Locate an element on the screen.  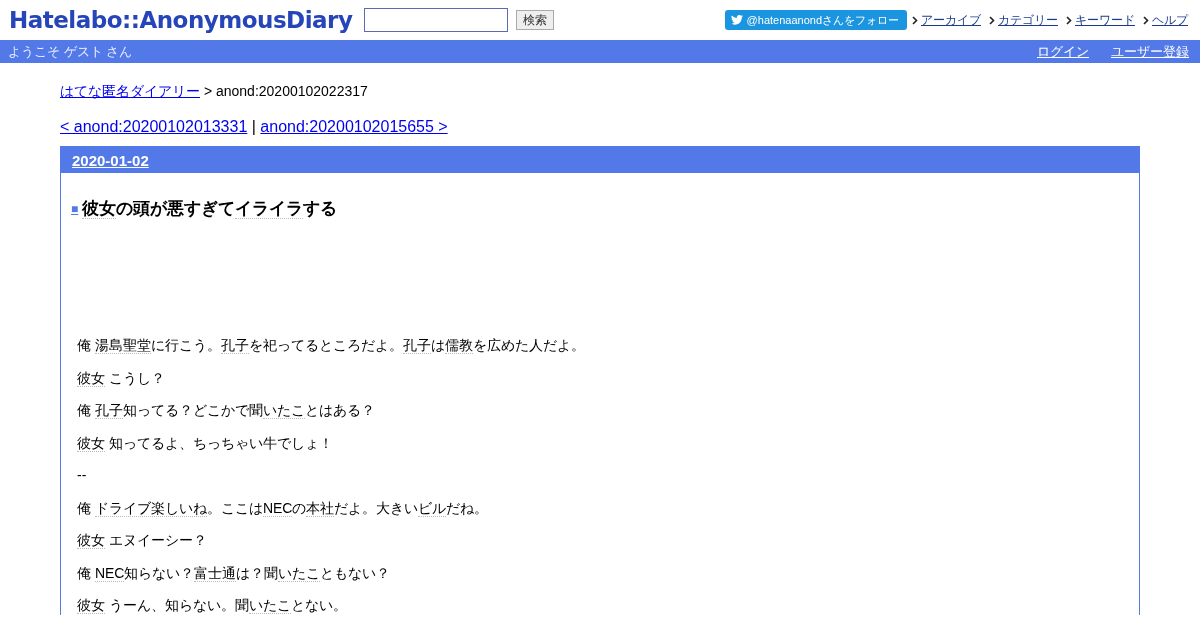
account-link: ユーザー登録 is located at coordinates (1150, 51).